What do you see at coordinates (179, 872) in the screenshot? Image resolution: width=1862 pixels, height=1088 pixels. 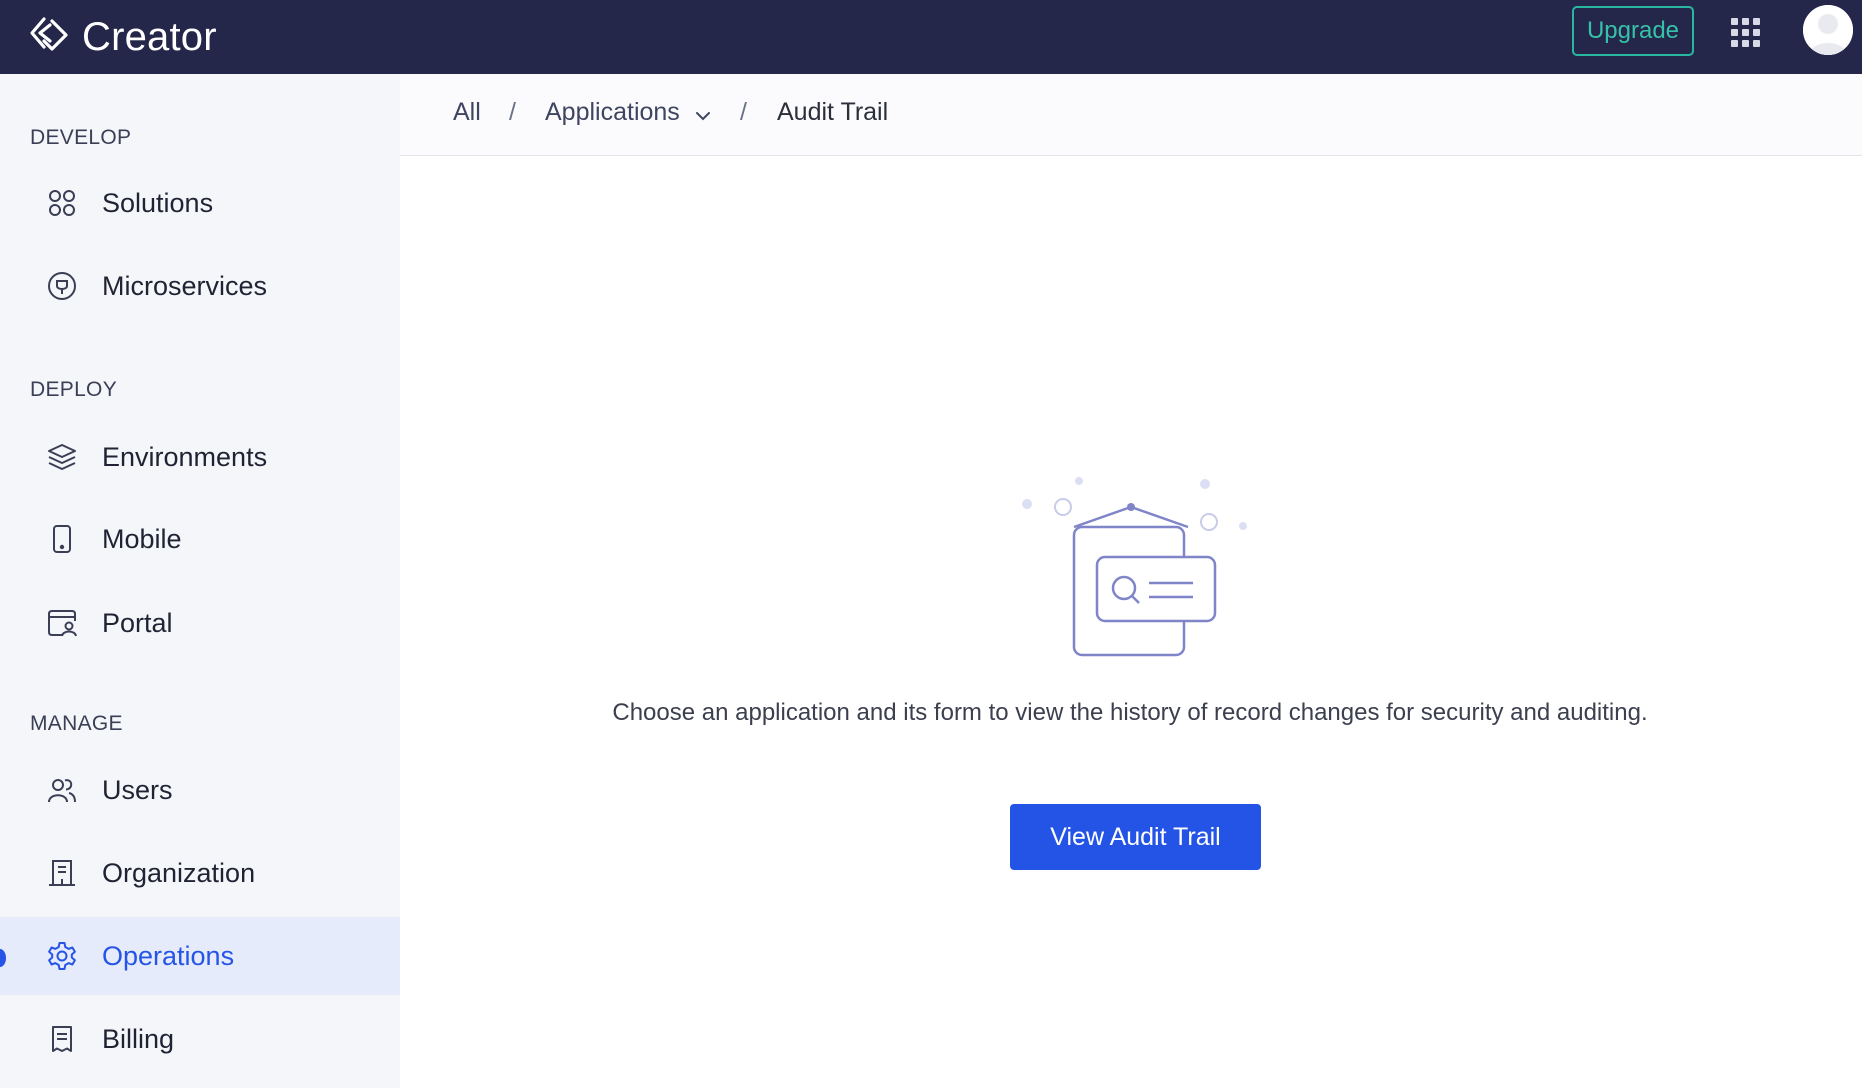 I see `sidebar-item-label: Organization` at bounding box center [179, 872].